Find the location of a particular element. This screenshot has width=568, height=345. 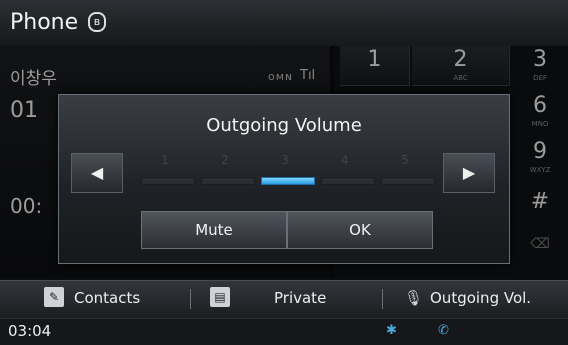

volume-level-label: 3 is located at coordinates (285, 160).